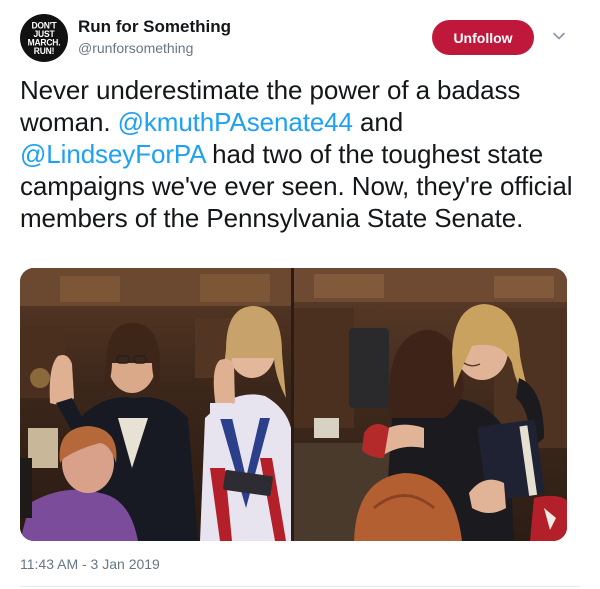  Describe the element at coordinates (90, 564) in the screenshot. I see `tweet-timestamp: 11:43 AM - 3 Jan 2019` at that location.